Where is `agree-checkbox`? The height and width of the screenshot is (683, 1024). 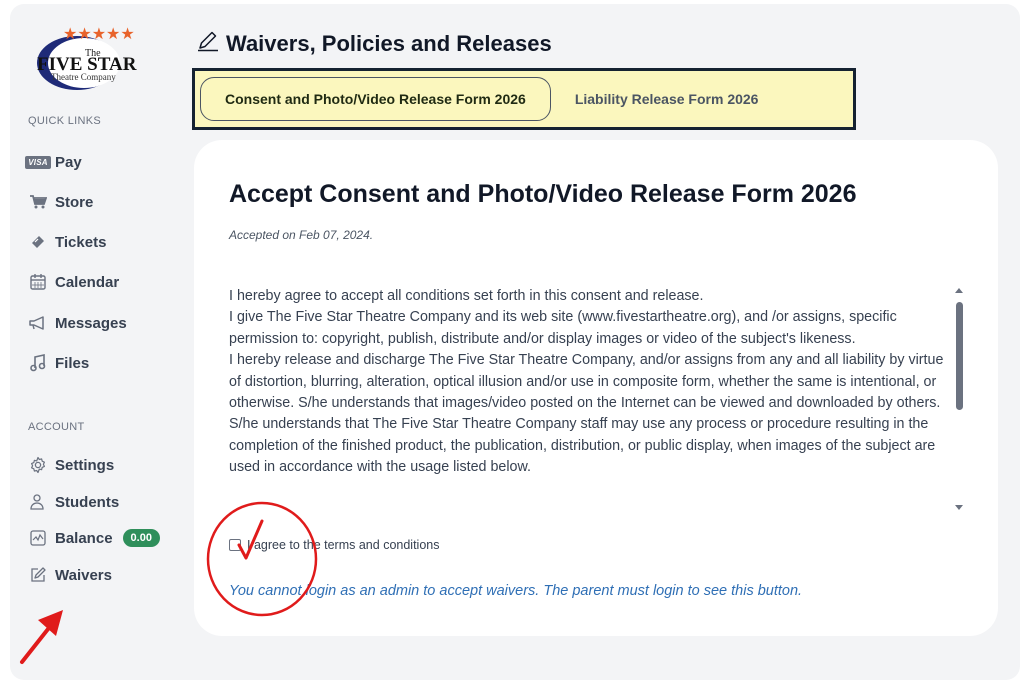
agree-checkbox is located at coordinates (235, 545).